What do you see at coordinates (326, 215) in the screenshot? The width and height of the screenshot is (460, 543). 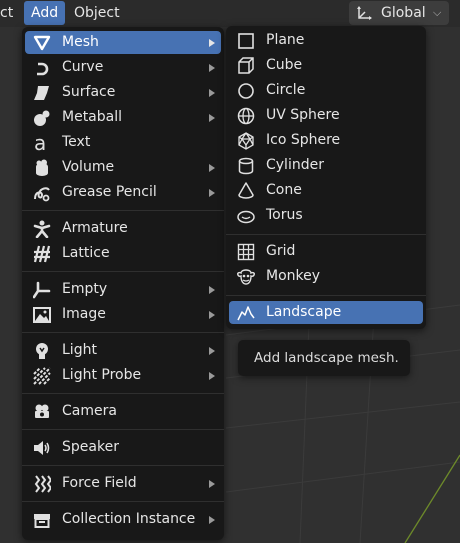 I see `mesh-item-torus: Torus` at bounding box center [326, 215].